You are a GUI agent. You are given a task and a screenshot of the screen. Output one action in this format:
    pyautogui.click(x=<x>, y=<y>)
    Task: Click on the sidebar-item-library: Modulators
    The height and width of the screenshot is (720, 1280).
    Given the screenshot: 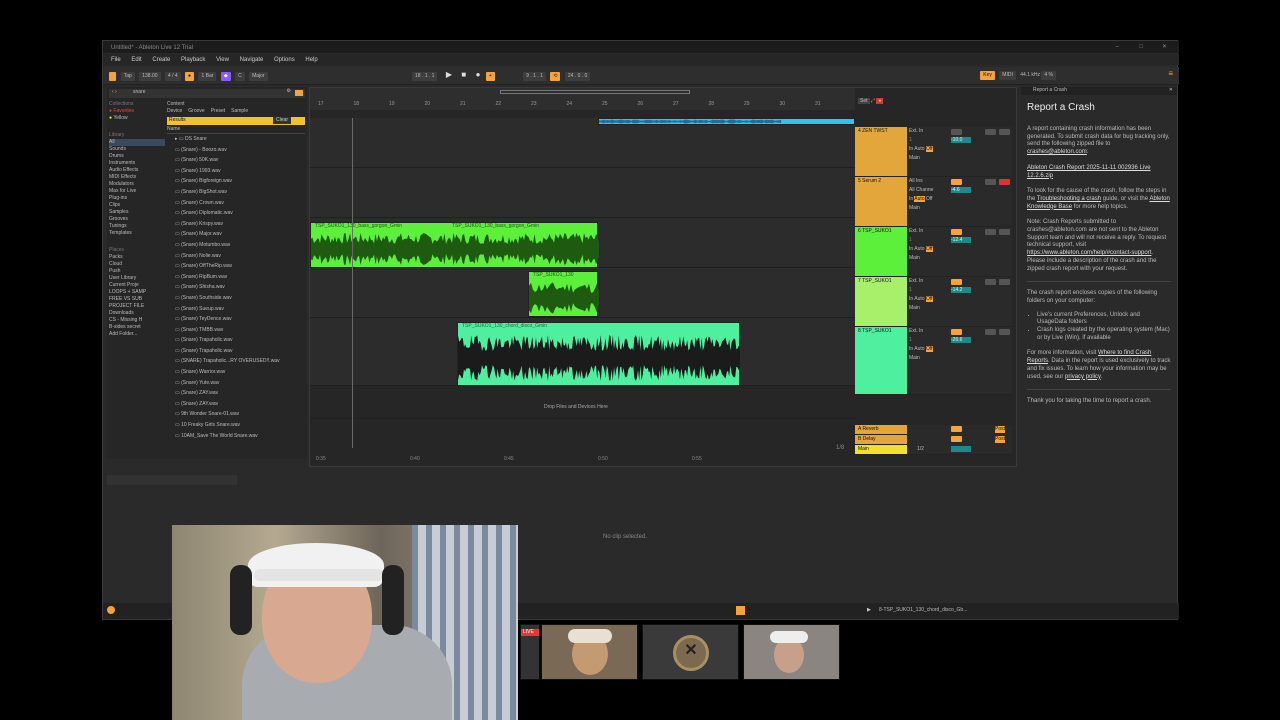 What is the action you would take?
    pyautogui.click(x=137, y=184)
    